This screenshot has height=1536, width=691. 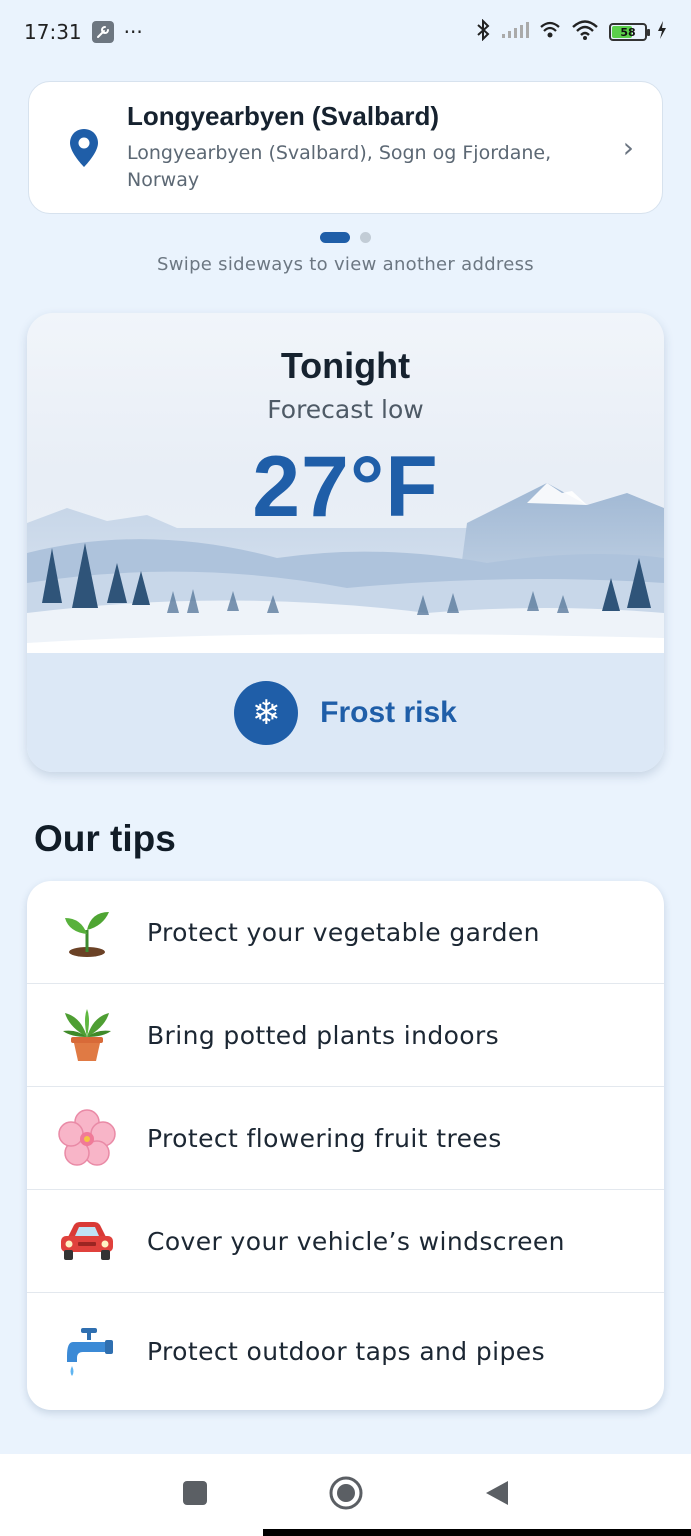 I want to click on forecast-temperature: 27°F, so click(x=345, y=487).